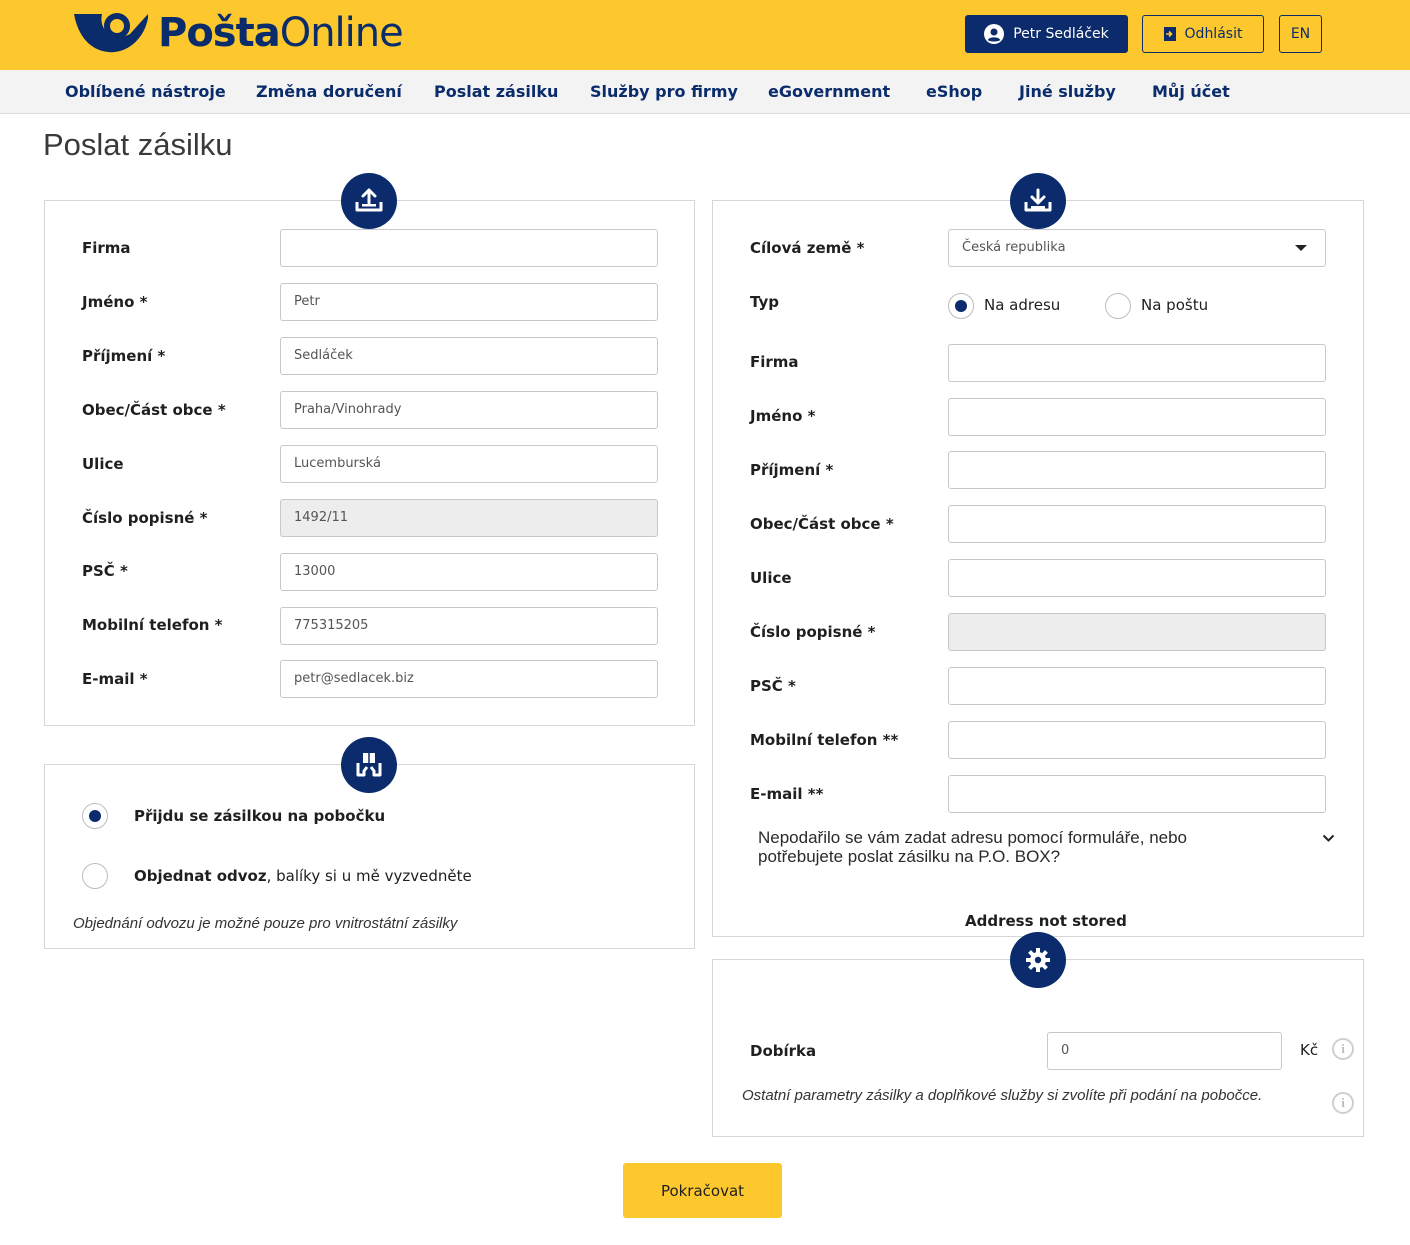 This screenshot has width=1410, height=1245. I want to click on recipient-ulice-label: Ulice, so click(771, 578).